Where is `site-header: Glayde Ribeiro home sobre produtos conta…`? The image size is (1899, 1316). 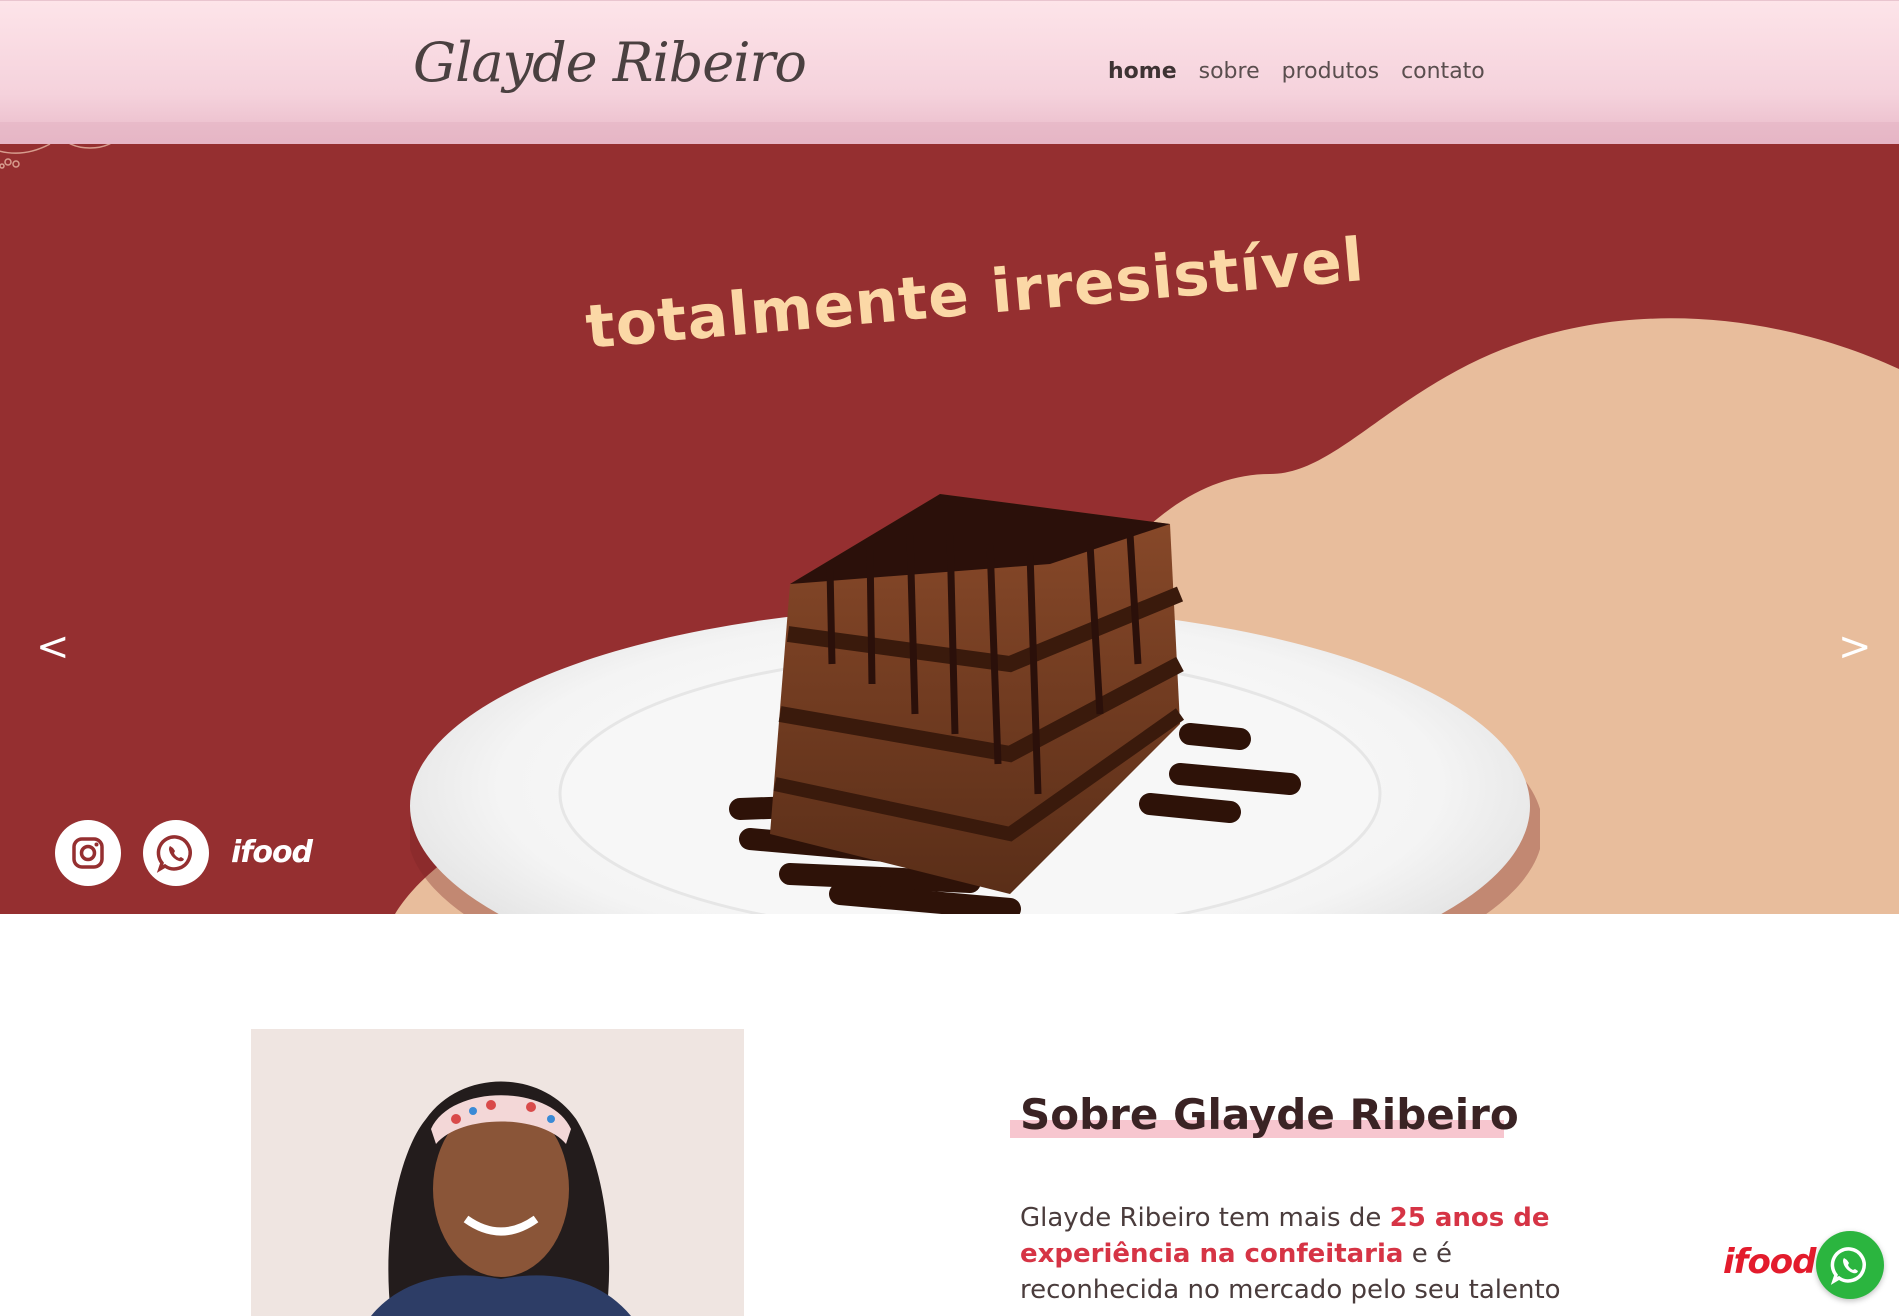
site-header: Glayde Ribeiro home sobre produtos conta… is located at coordinates (949, 72).